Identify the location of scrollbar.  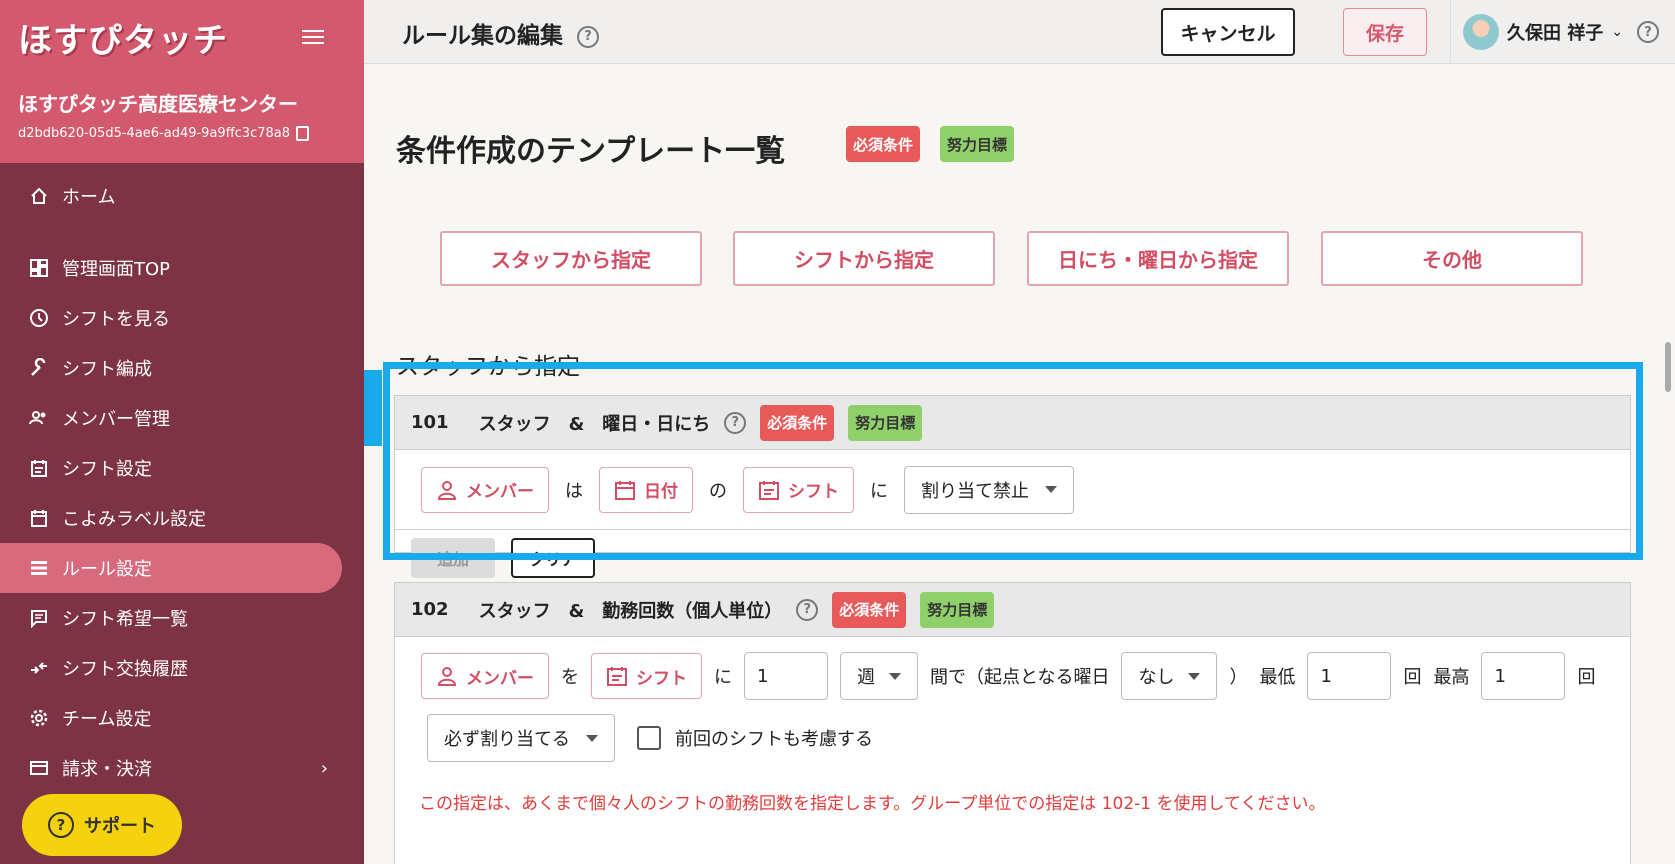
(1668, 367).